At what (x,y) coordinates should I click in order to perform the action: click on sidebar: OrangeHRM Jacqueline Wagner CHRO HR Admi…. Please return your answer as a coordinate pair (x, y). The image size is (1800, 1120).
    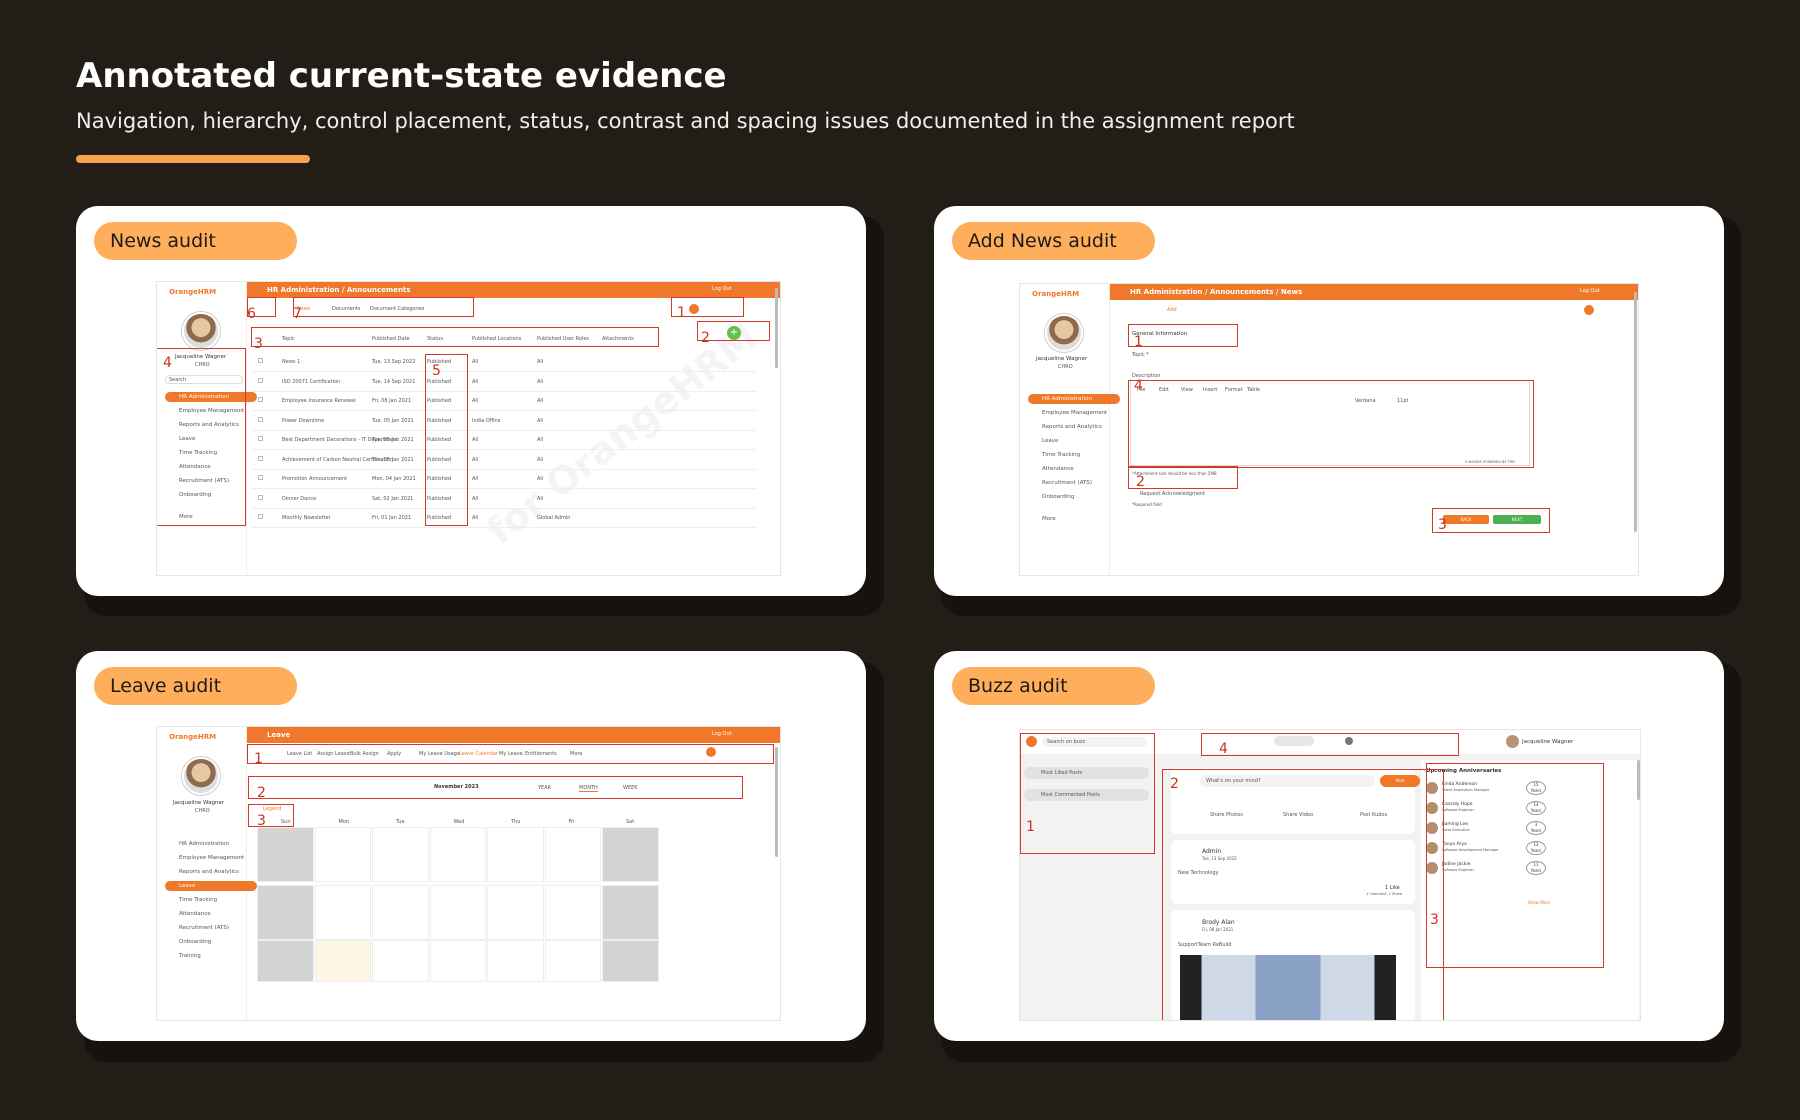
    Looking at the image, I should click on (1070, 429).